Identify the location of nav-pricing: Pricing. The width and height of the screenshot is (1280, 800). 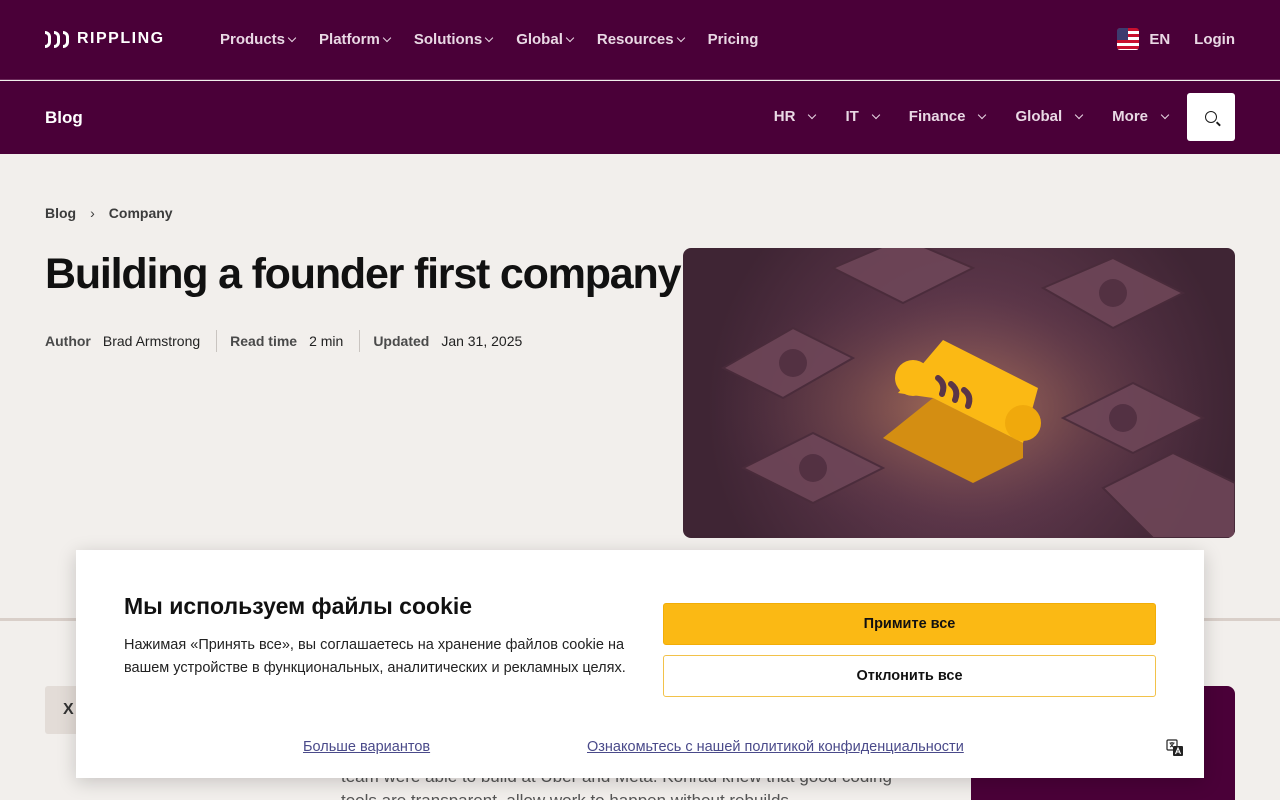
(733, 39).